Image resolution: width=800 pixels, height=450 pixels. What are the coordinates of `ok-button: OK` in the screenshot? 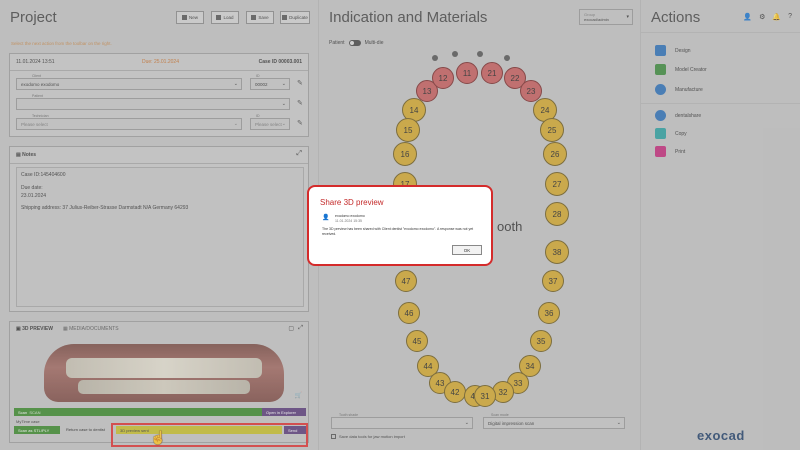 It's located at (467, 250).